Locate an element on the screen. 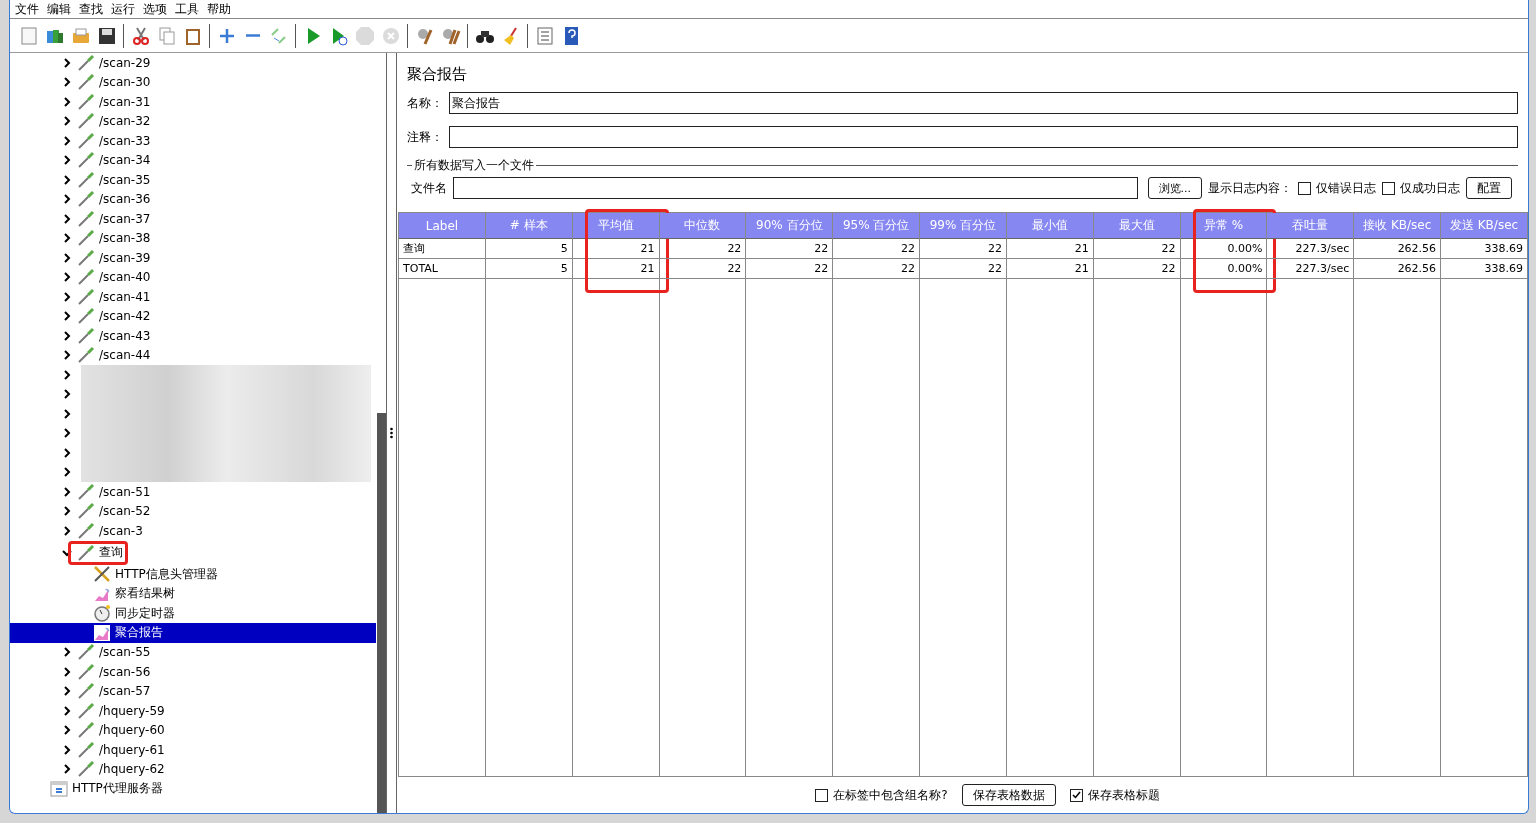 The height and width of the screenshot is (823, 1536). tree-node-label: /scan-38 is located at coordinates (125, 238).